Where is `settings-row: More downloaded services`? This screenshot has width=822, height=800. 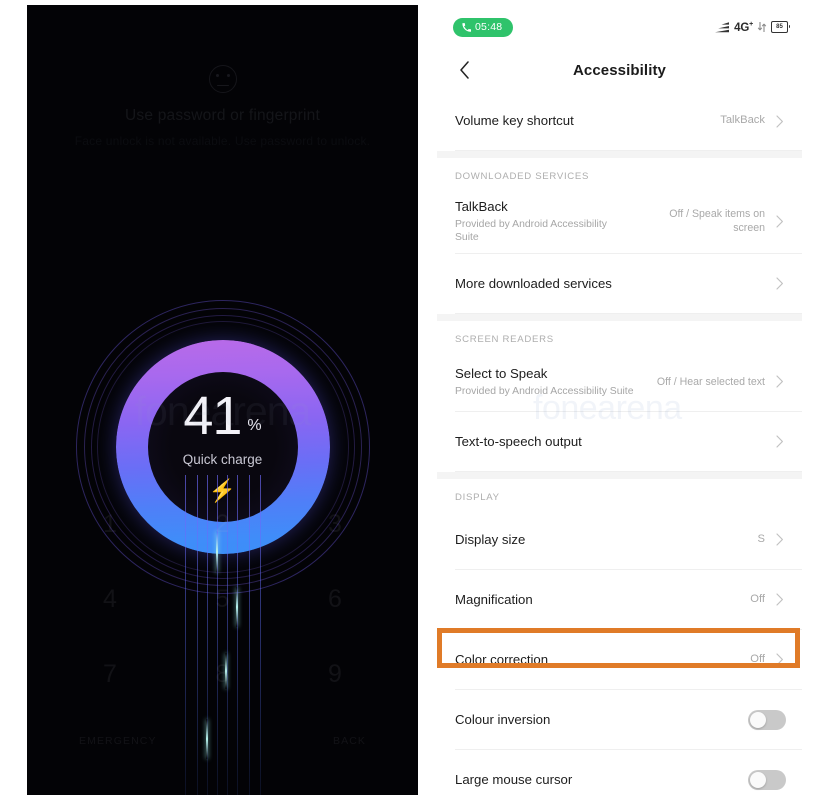
settings-row: More downloaded services is located at coordinates (619, 283).